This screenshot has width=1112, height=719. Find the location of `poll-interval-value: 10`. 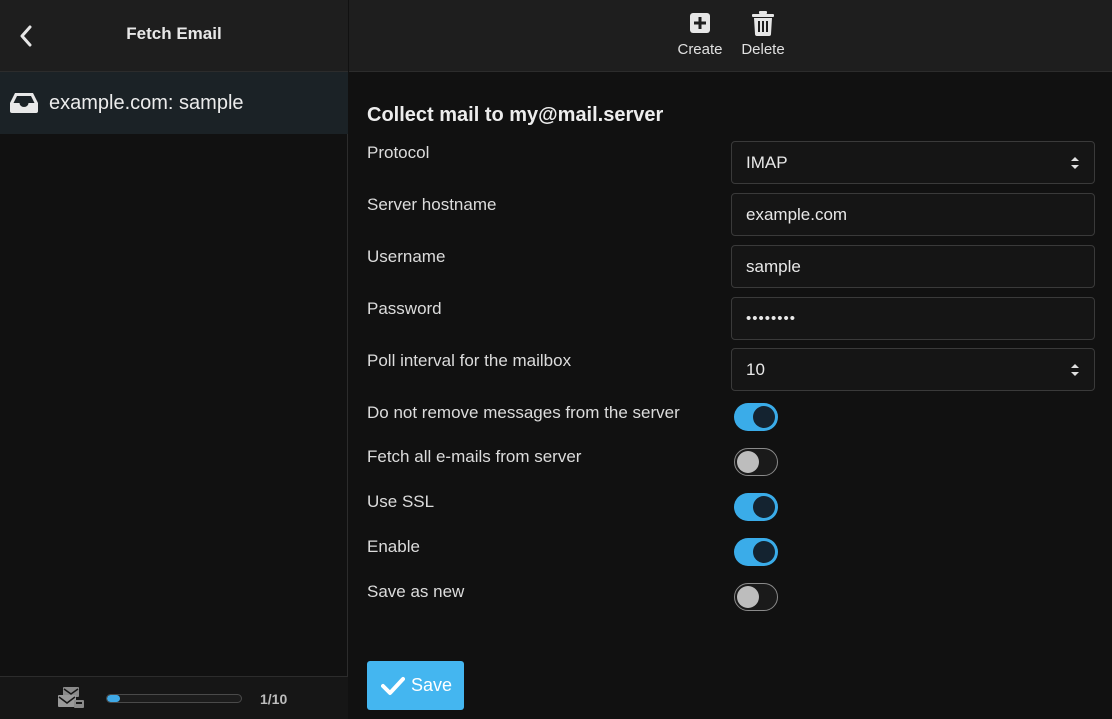

poll-interval-value: 10 is located at coordinates (755, 369).